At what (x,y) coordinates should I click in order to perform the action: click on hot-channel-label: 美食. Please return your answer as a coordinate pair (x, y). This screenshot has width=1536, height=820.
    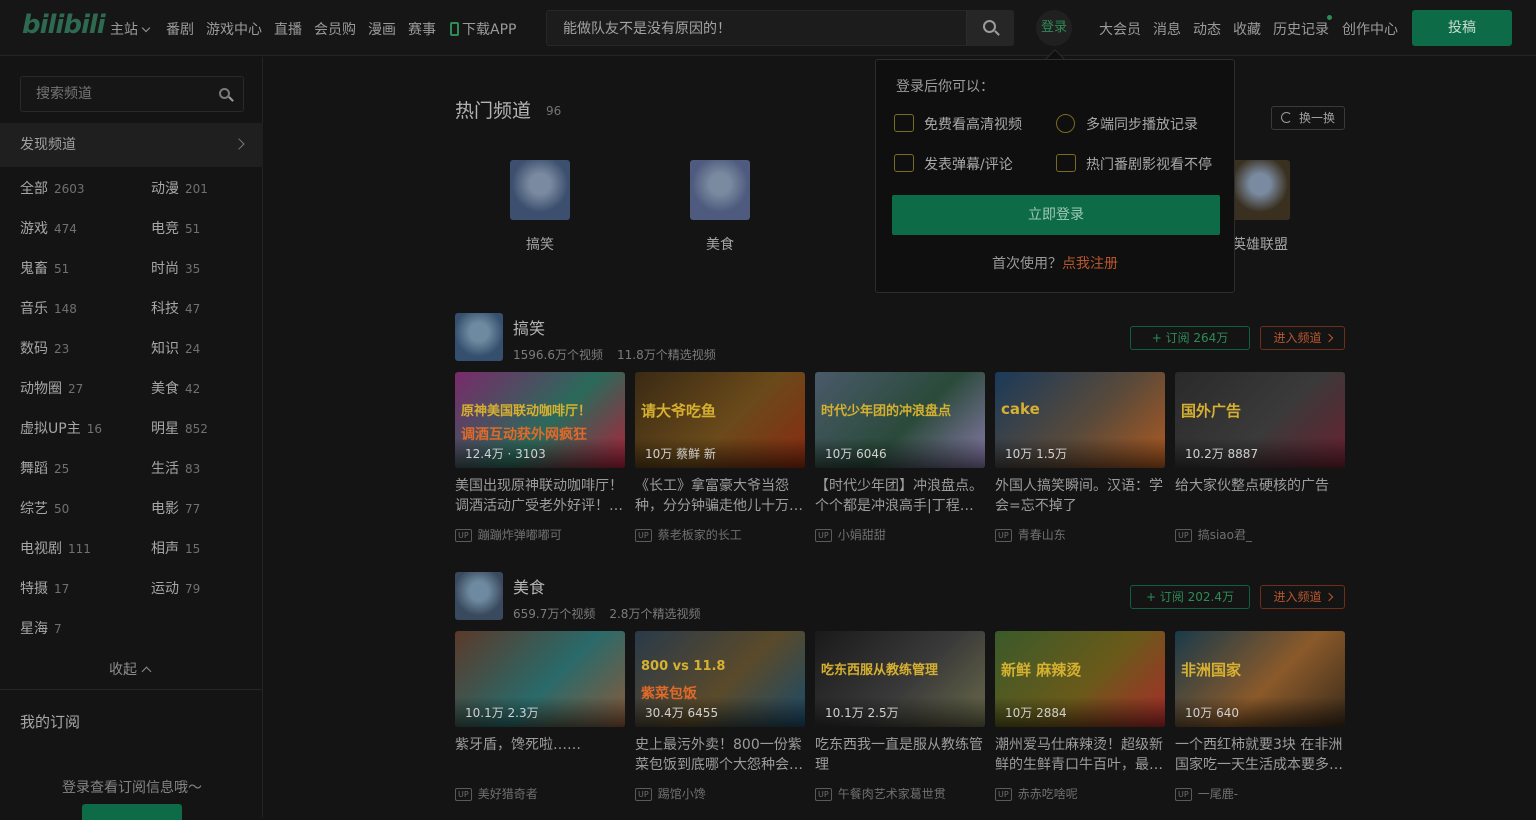
    Looking at the image, I should click on (720, 244).